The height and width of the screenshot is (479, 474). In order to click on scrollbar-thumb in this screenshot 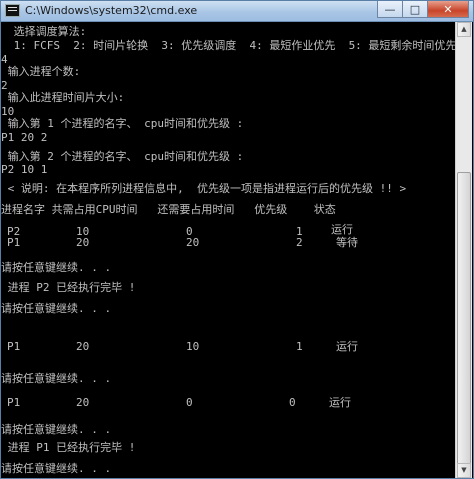, I will do `click(464, 322)`.